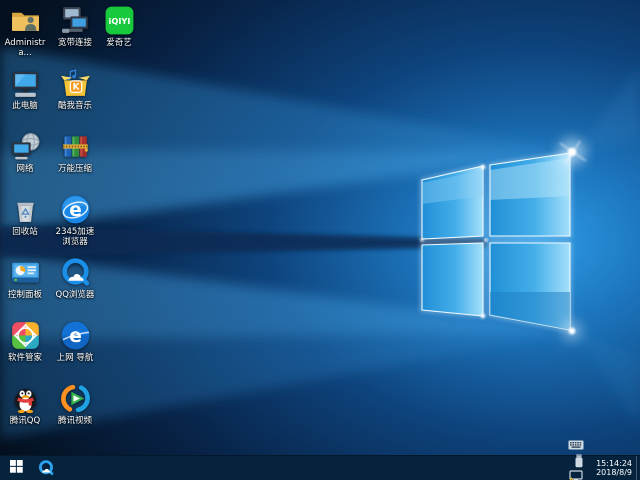  I want to click on desktop-icon-label: 爱奇艺, so click(119, 43).